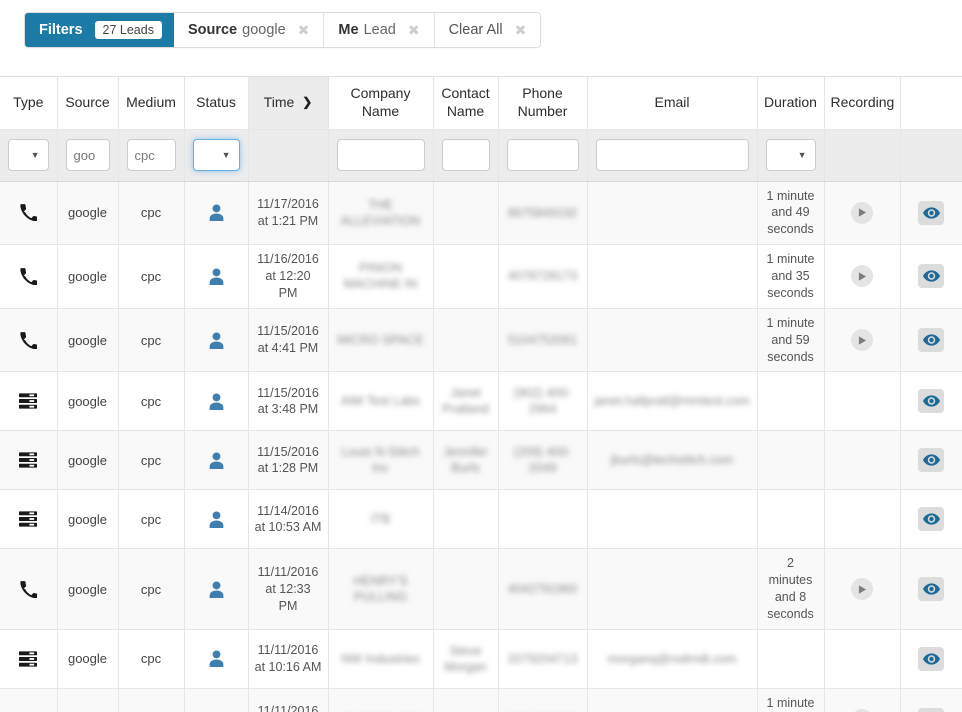 The image size is (962, 712). Describe the element at coordinates (381, 103) in the screenshot. I see `col-header-company-name: Company Name` at that location.